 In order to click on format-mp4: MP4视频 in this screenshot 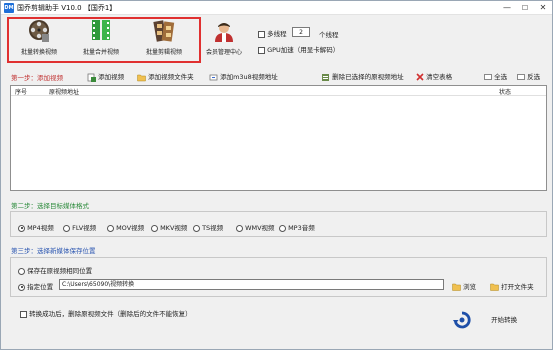, I will do `click(36, 227)`.